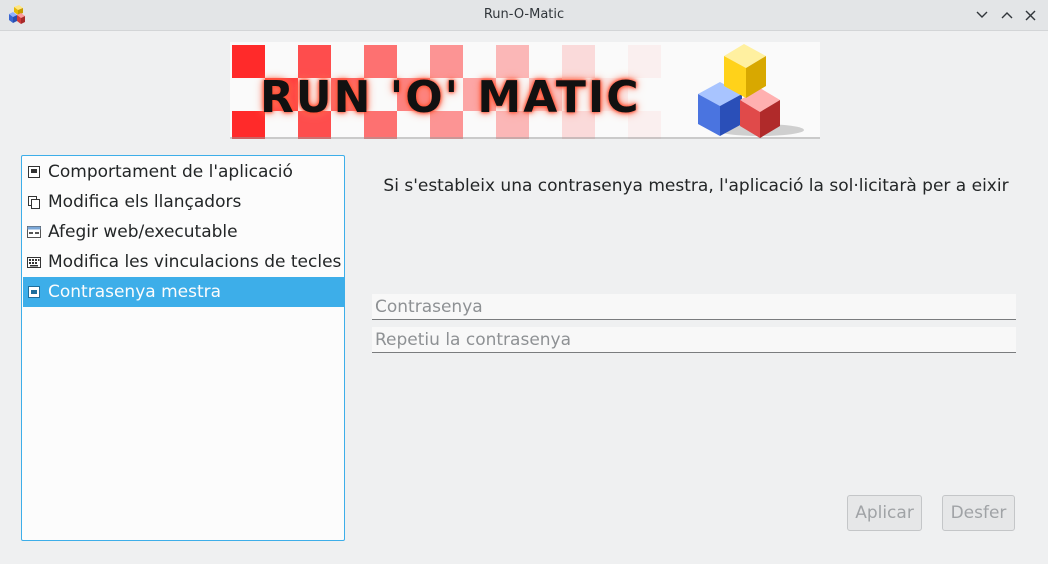 This screenshot has height=564, width=1048. What do you see at coordinates (450, 97) in the screenshot?
I see `banner-title: RUN 'O' MATIC` at bounding box center [450, 97].